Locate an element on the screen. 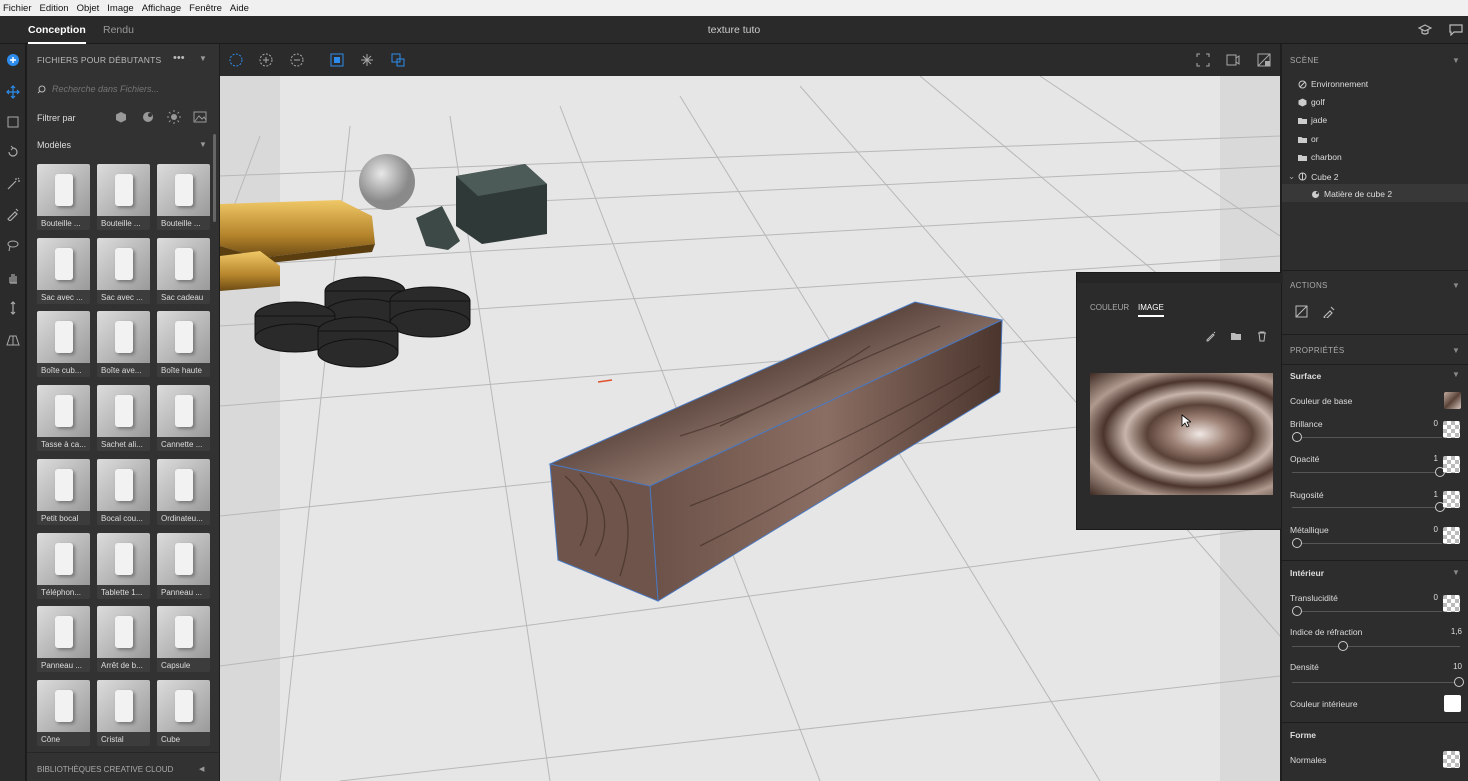  model-filter-icon is located at coordinates (121, 117).